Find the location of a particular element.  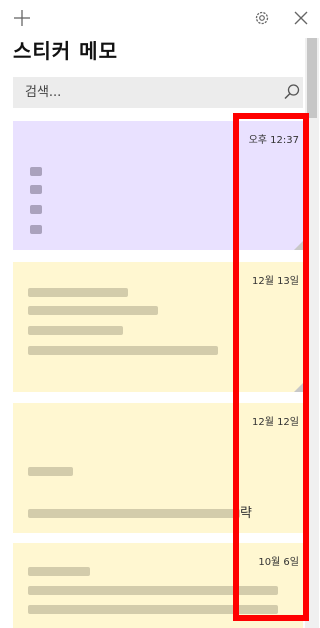

close-icon is located at coordinates (301, 18).